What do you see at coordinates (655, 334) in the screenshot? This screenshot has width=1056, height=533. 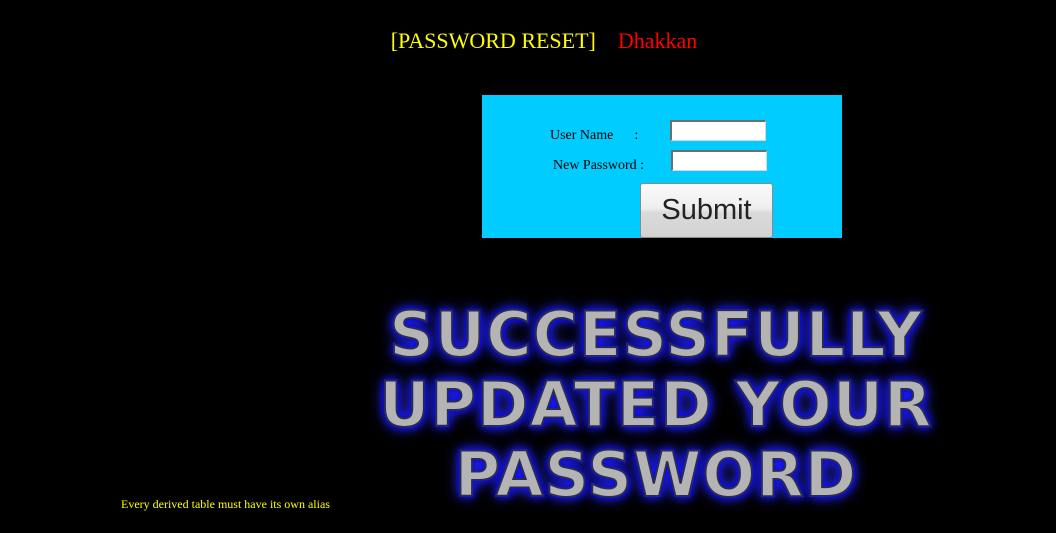 I see `banner-line-1: SUCCESSFULLY` at bounding box center [655, 334].